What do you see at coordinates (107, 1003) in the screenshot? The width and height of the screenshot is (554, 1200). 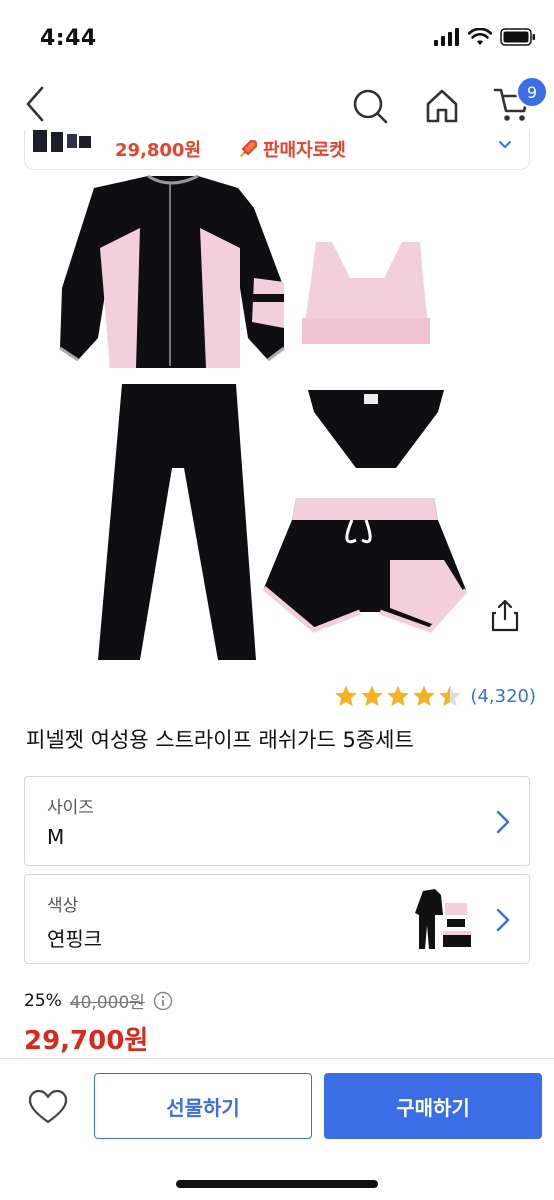 I see `original-price: 40,000원` at bounding box center [107, 1003].